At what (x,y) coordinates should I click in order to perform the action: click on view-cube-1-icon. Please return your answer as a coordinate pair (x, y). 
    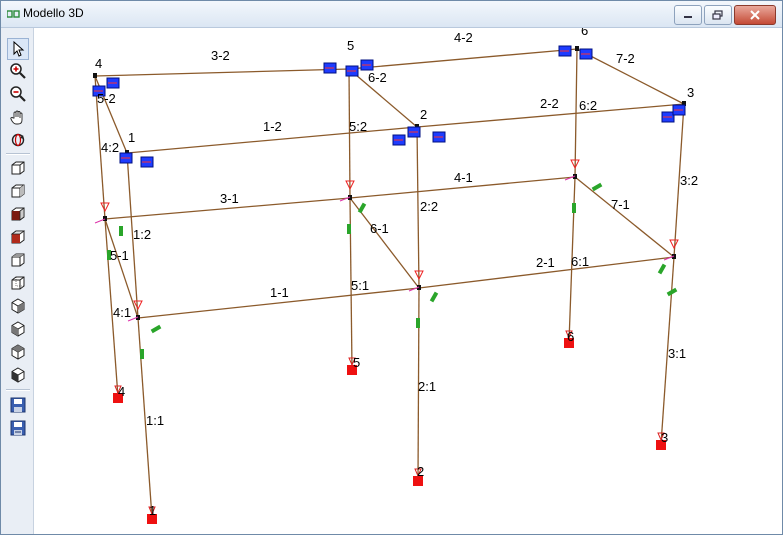
    Looking at the image, I should click on (18, 168).